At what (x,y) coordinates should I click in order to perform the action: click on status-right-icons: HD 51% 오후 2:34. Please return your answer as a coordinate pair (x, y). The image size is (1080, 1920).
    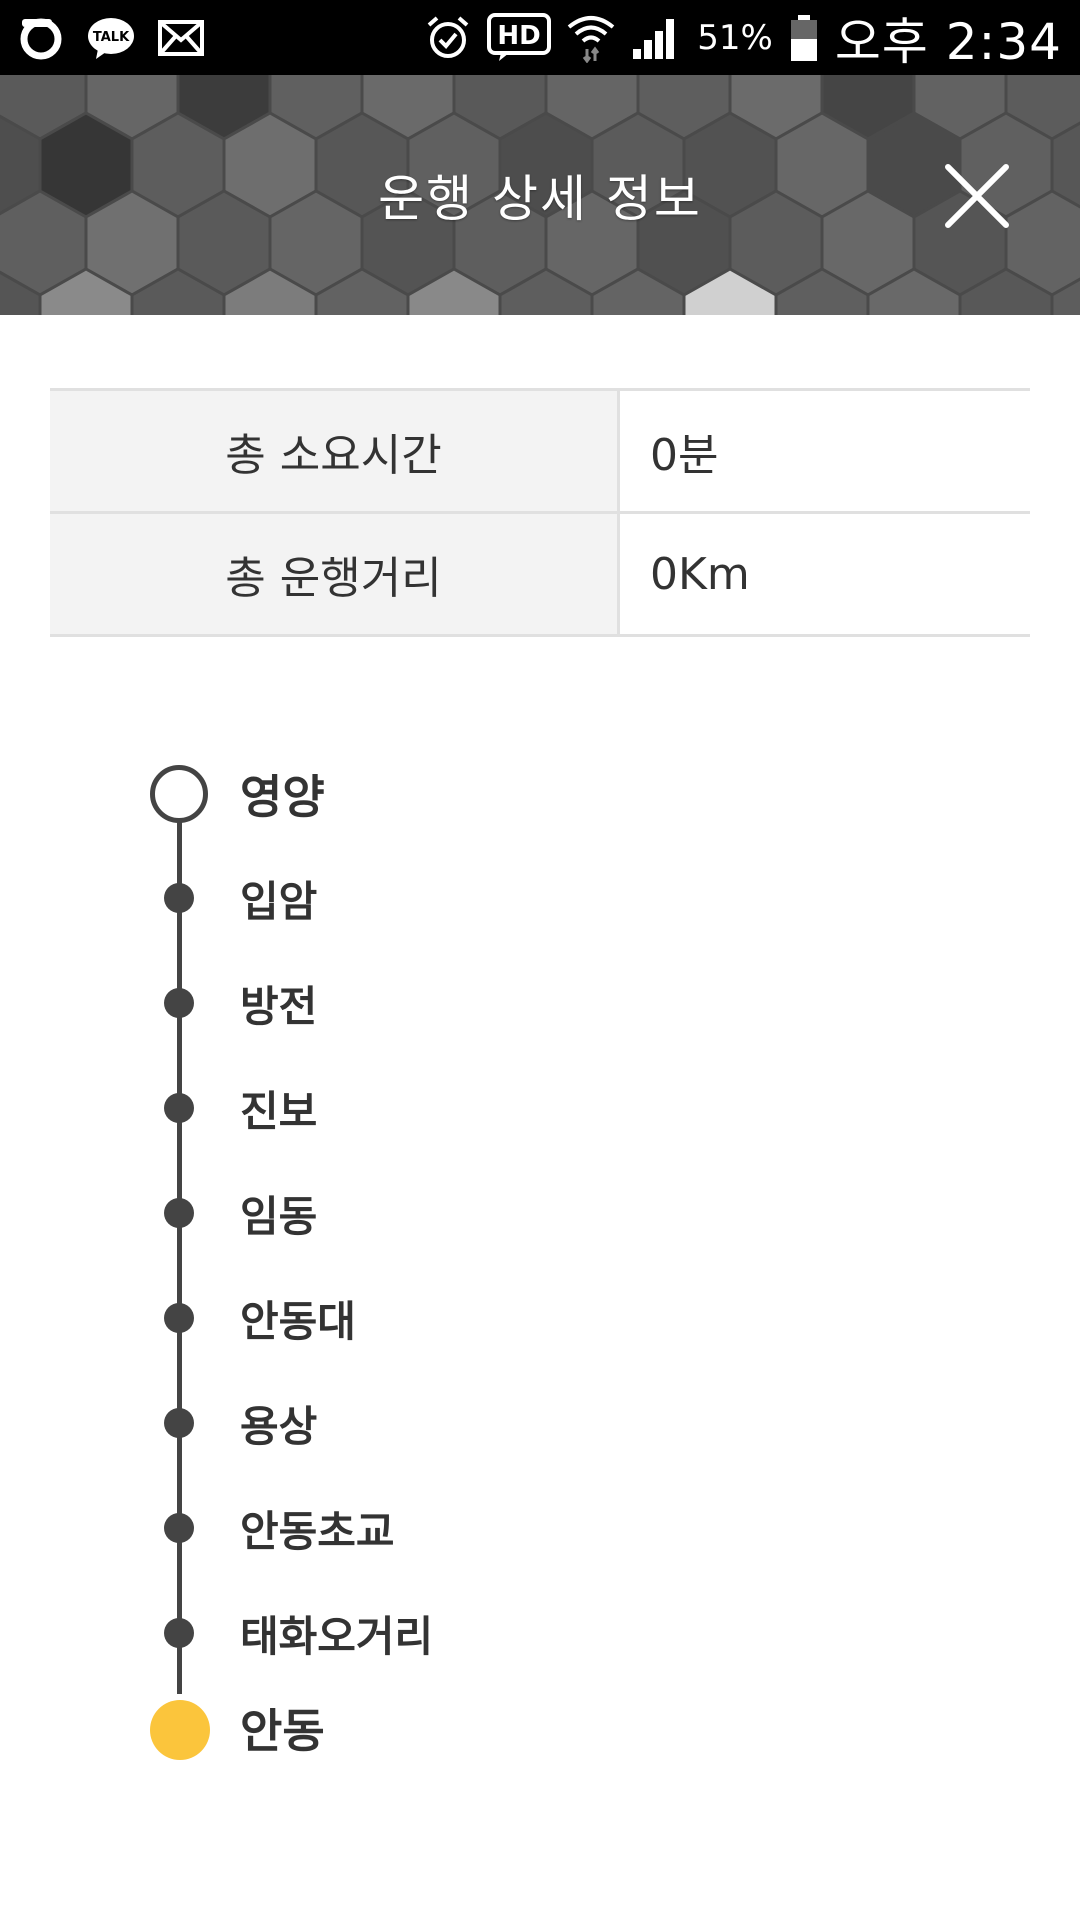
    Looking at the image, I should click on (743, 38).